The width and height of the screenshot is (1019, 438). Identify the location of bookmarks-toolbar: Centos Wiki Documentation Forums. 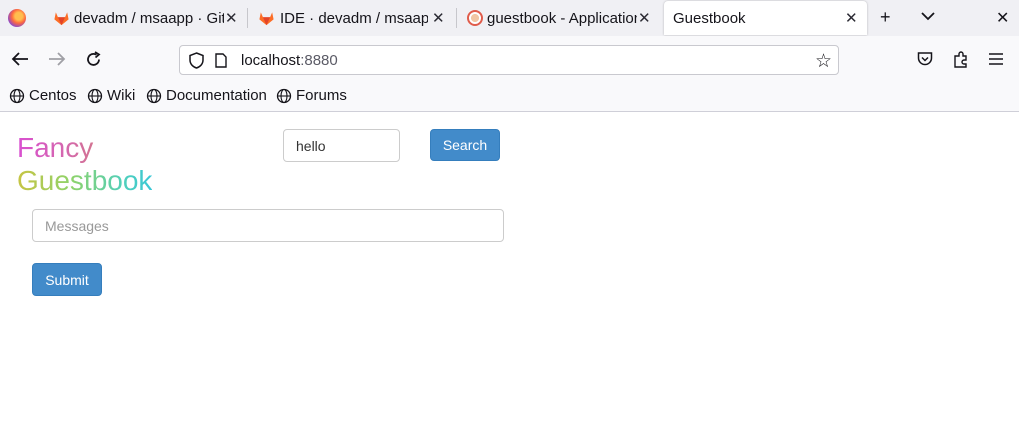
(509, 97).